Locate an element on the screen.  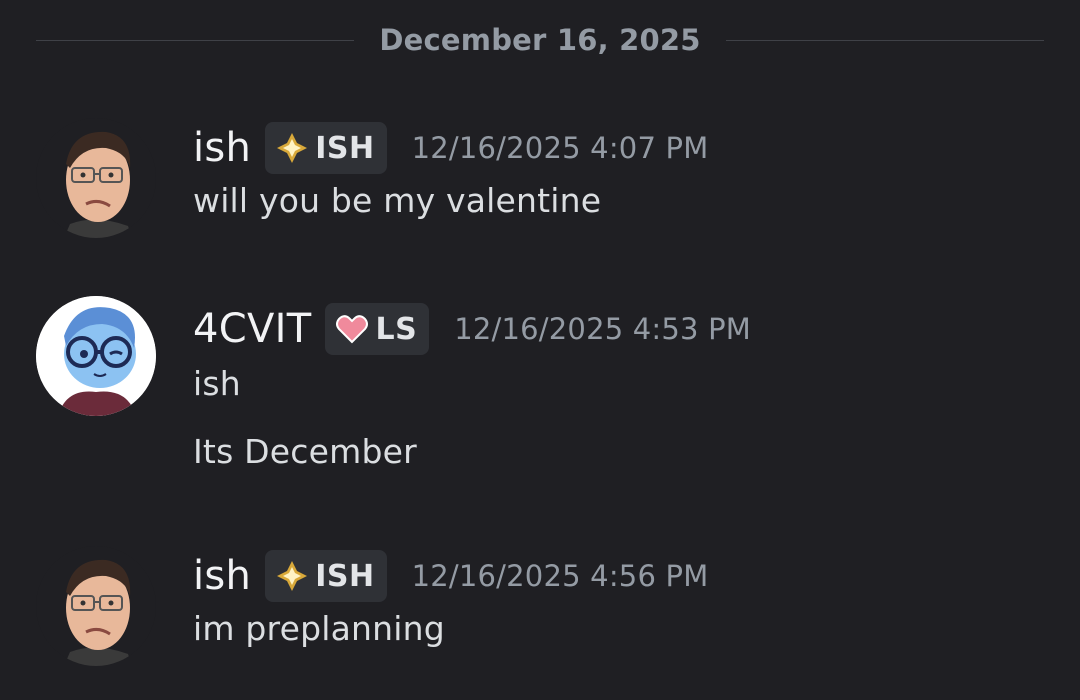
timestamp: 12/16/2025 4:56 PM is located at coordinates (560, 576).